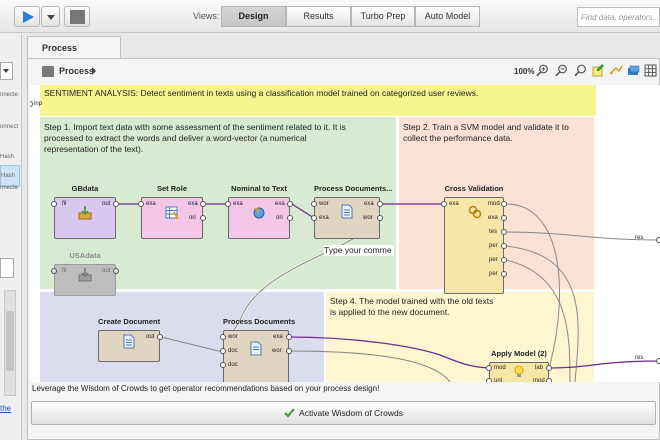 This screenshot has height=440, width=660. I want to click on breadcrumb-arrow-icon, so click(94, 71).